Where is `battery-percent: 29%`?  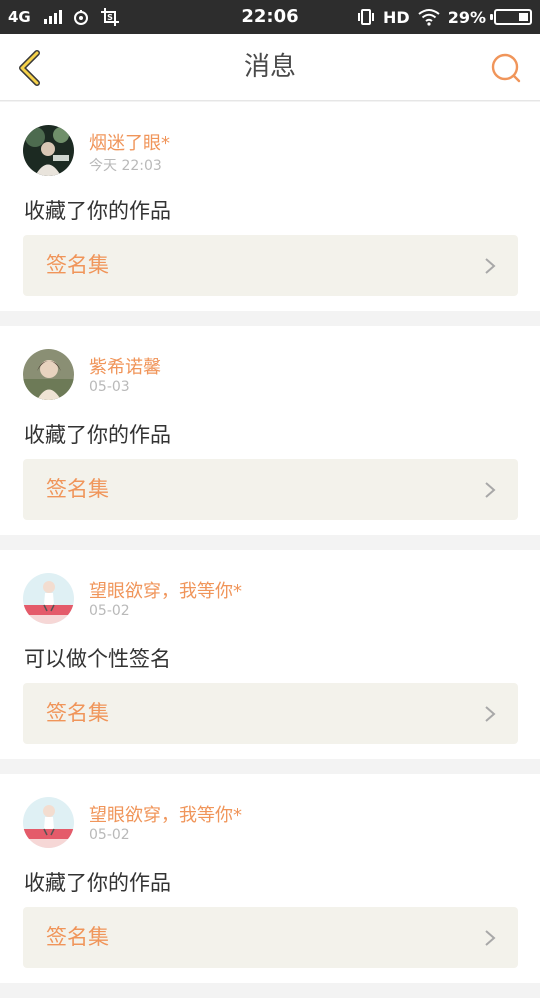 battery-percent: 29% is located at coordinates (466, 17).